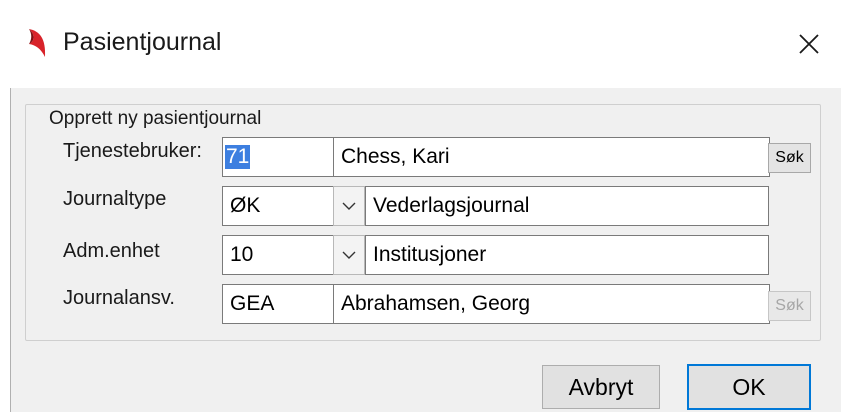  I want to click on adm-enhet-code-select: 10, so click(278, 255).